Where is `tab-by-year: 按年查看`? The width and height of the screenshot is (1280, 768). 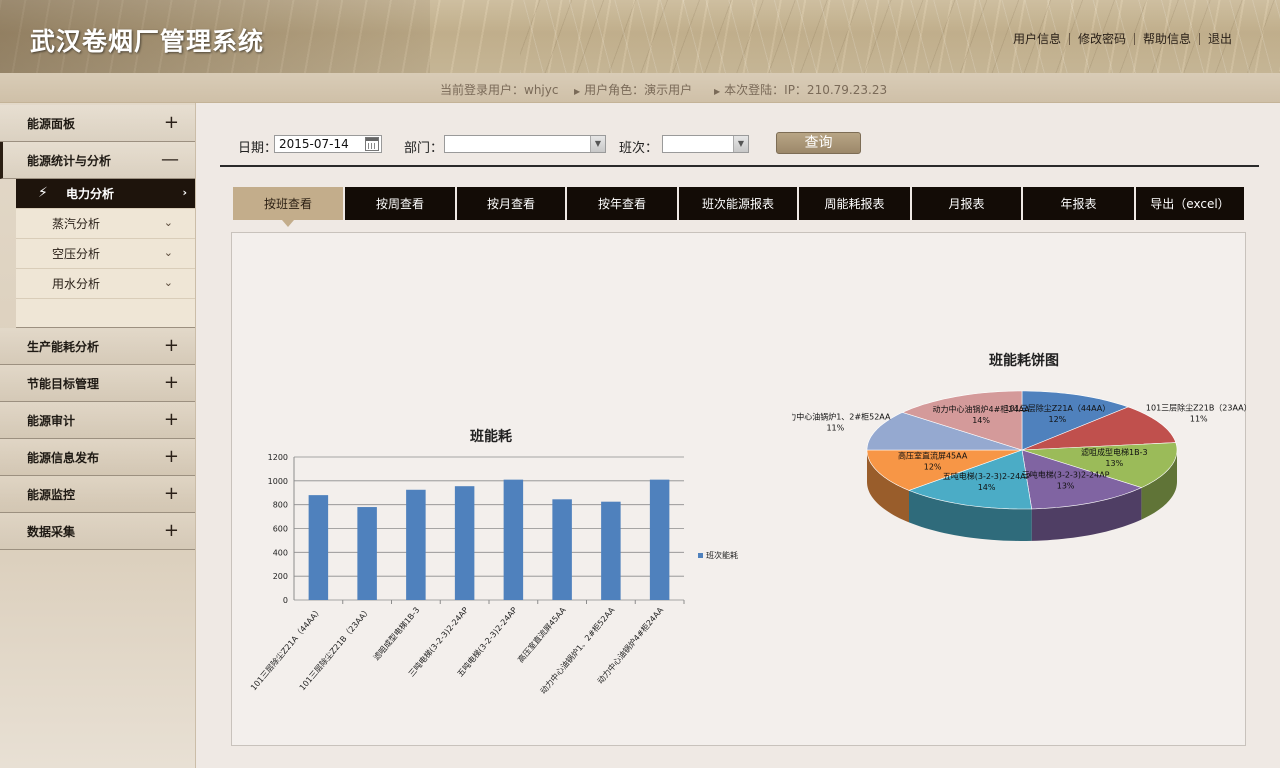
tab-by-year: 按年查看 is located at coordinates (622, 203).